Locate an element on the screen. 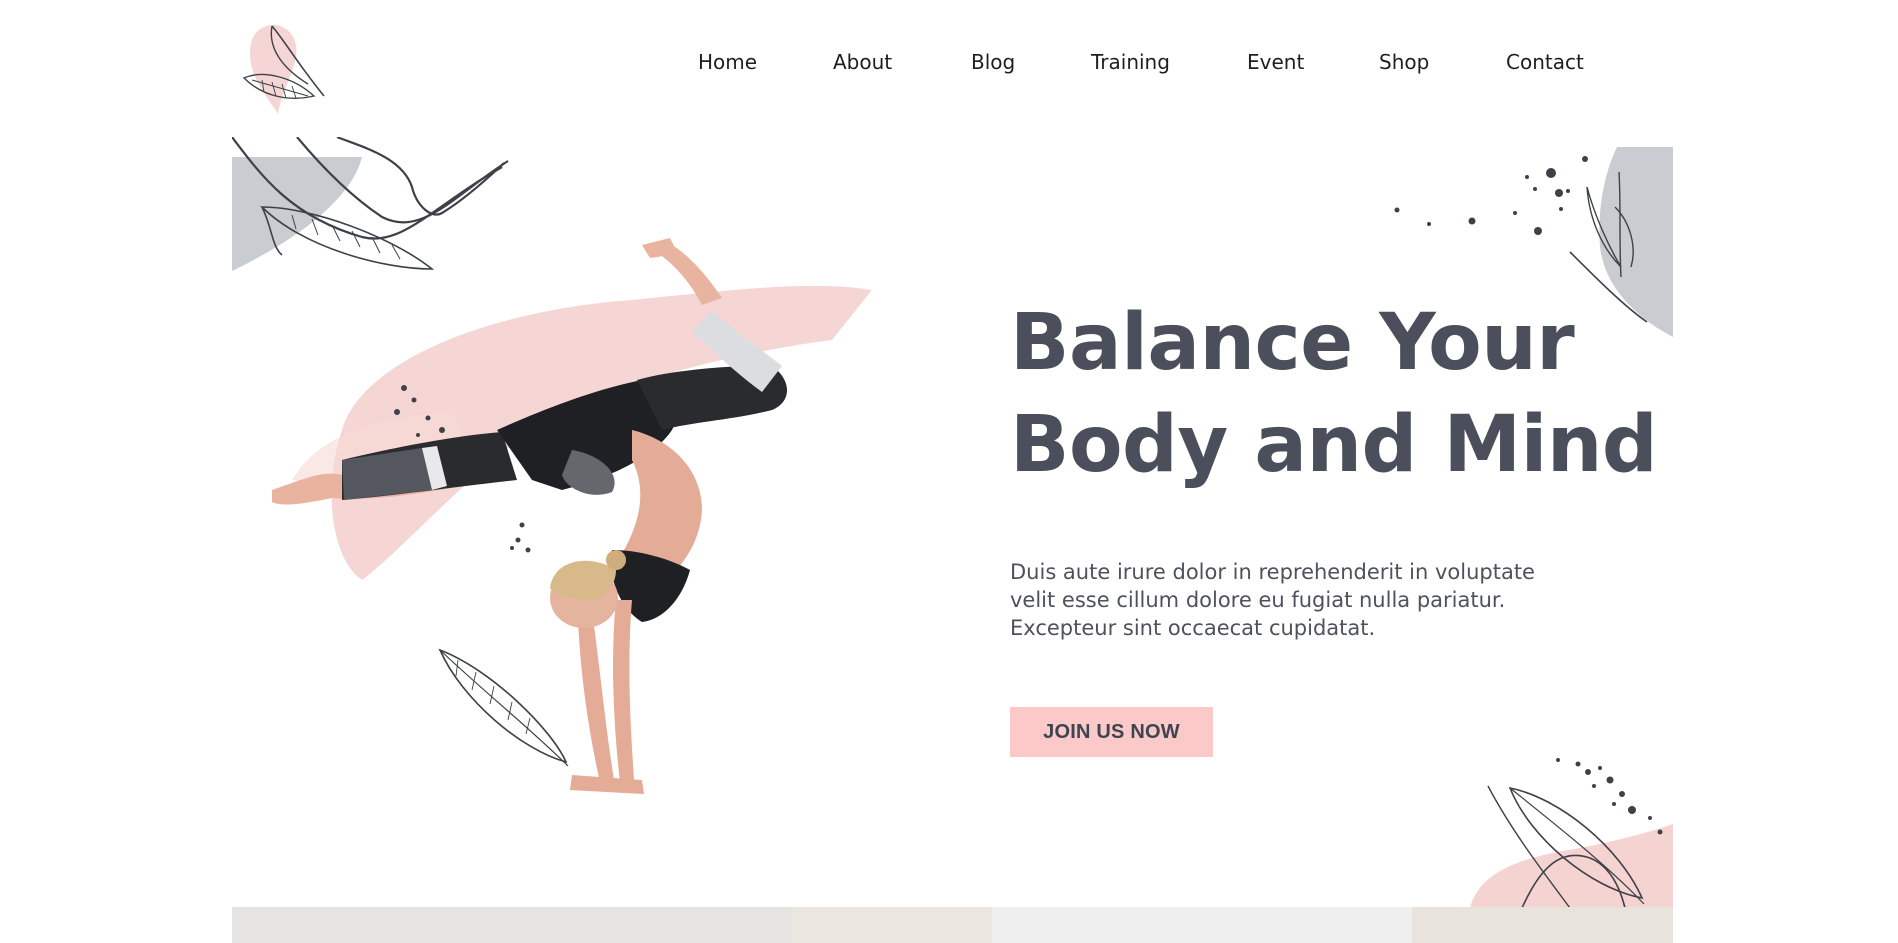 Image resolution: width=1898 pixels, height=943 pixels. hero-headline: Balance Your Body and Mind is located at coordinates (1334, 394).